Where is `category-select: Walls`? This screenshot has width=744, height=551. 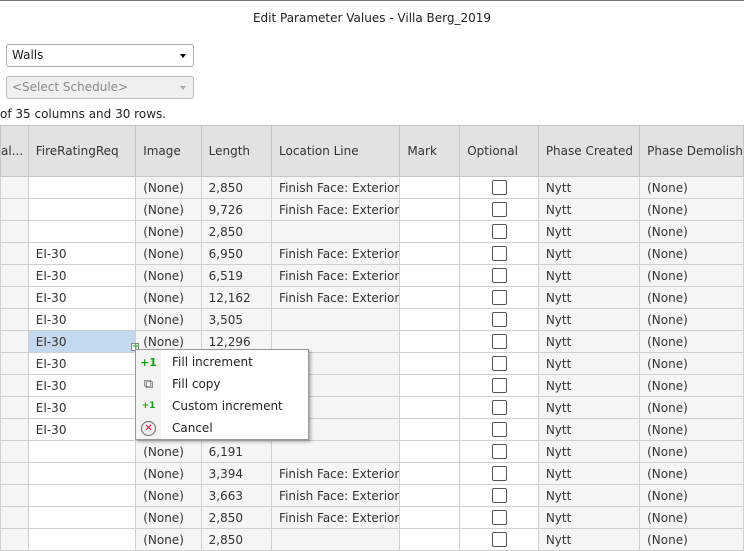
category-select: Walls is located at coordinates (100, 55).